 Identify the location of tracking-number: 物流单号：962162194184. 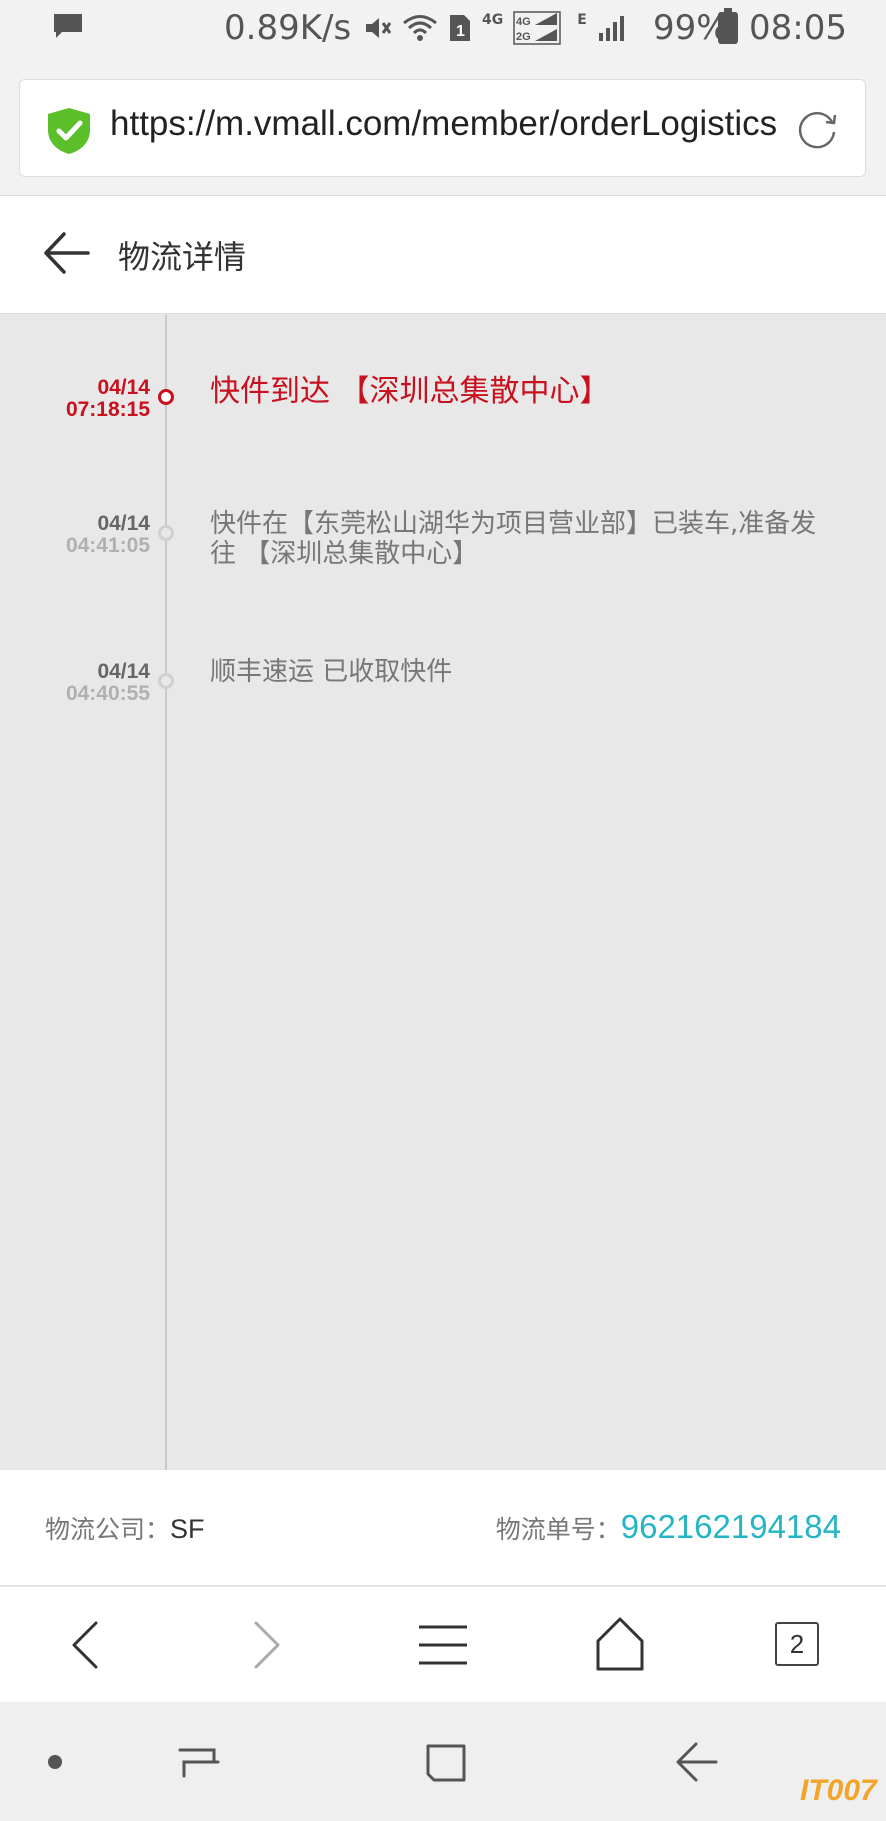
(668, 1527).